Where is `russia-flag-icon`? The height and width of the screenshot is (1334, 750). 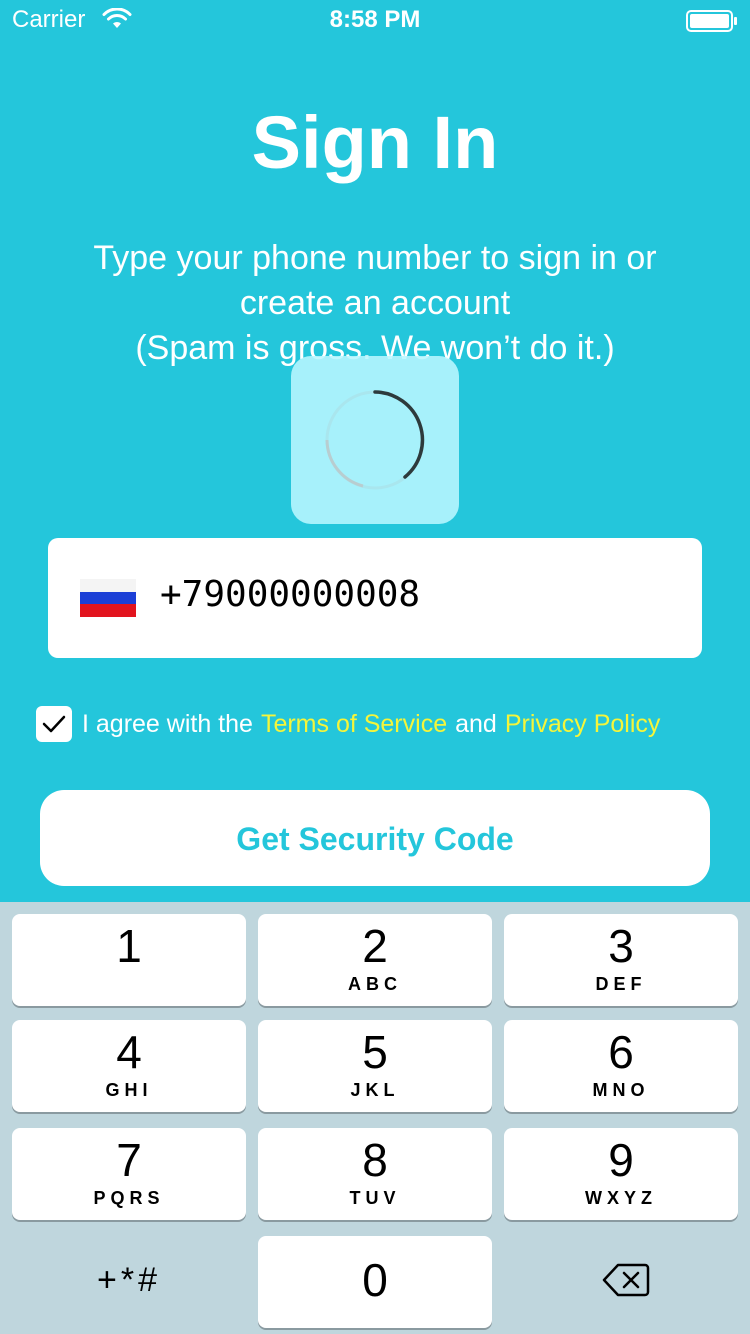
russia-flag-icon is located at coordinates (108, 598).